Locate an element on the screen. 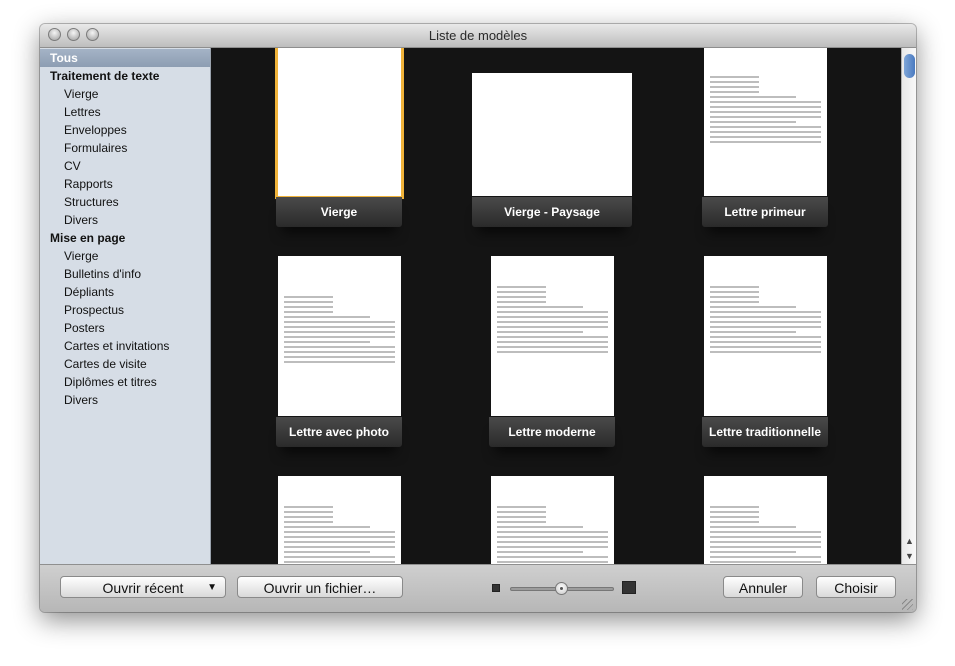 The height and width of the screenshot is (666, 955). sidebar-category: Traitement de texte is located at coordinates (125, 76).